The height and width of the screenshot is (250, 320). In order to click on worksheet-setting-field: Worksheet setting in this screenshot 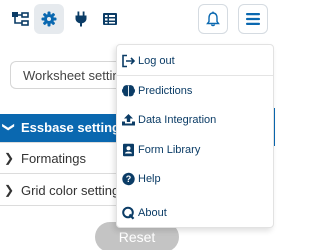, I will do `click(68, 75)`.